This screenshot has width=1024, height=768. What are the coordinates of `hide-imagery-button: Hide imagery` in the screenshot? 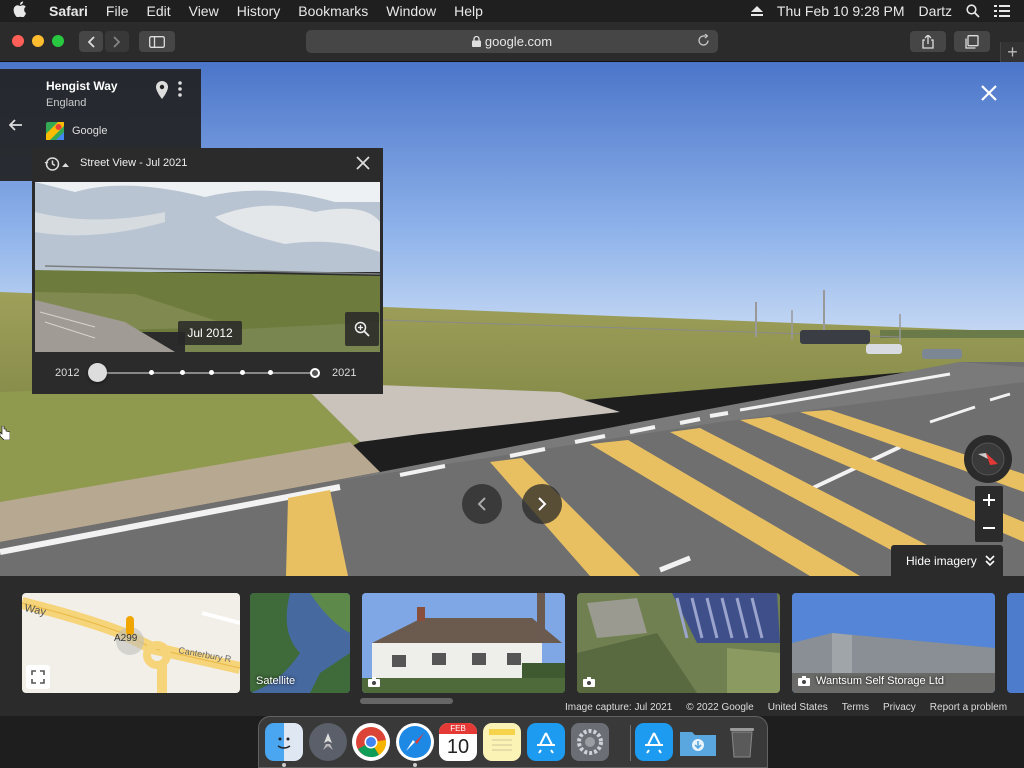 It's located at (947, 560).